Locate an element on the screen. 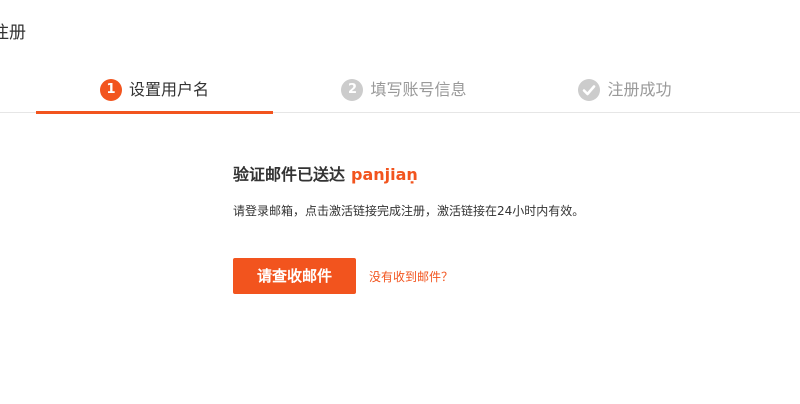  email-sent-heading: 验证邮件已送达 panjiaṇ is located at coordinates (493, 175).